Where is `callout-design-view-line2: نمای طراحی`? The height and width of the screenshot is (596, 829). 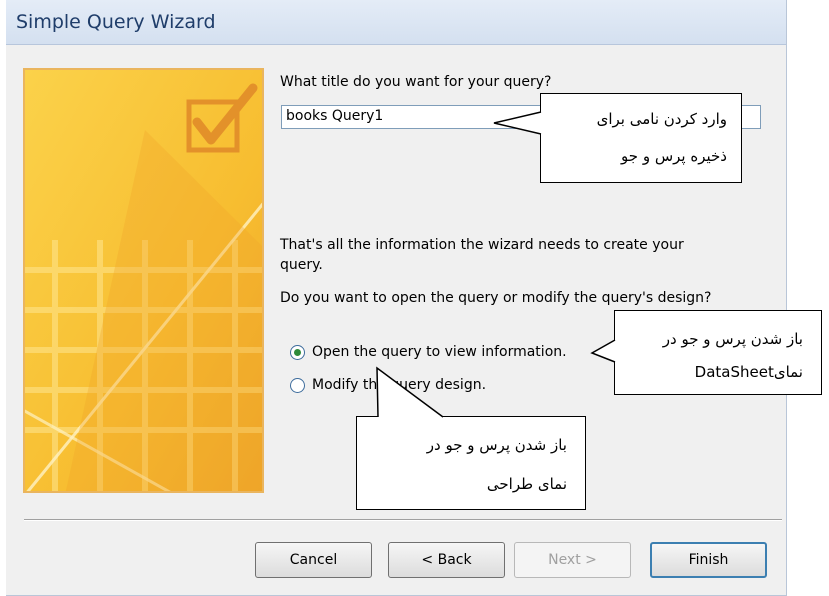
callout-design-view-line2: نمای طراحی is located at coordinates (526, 484).